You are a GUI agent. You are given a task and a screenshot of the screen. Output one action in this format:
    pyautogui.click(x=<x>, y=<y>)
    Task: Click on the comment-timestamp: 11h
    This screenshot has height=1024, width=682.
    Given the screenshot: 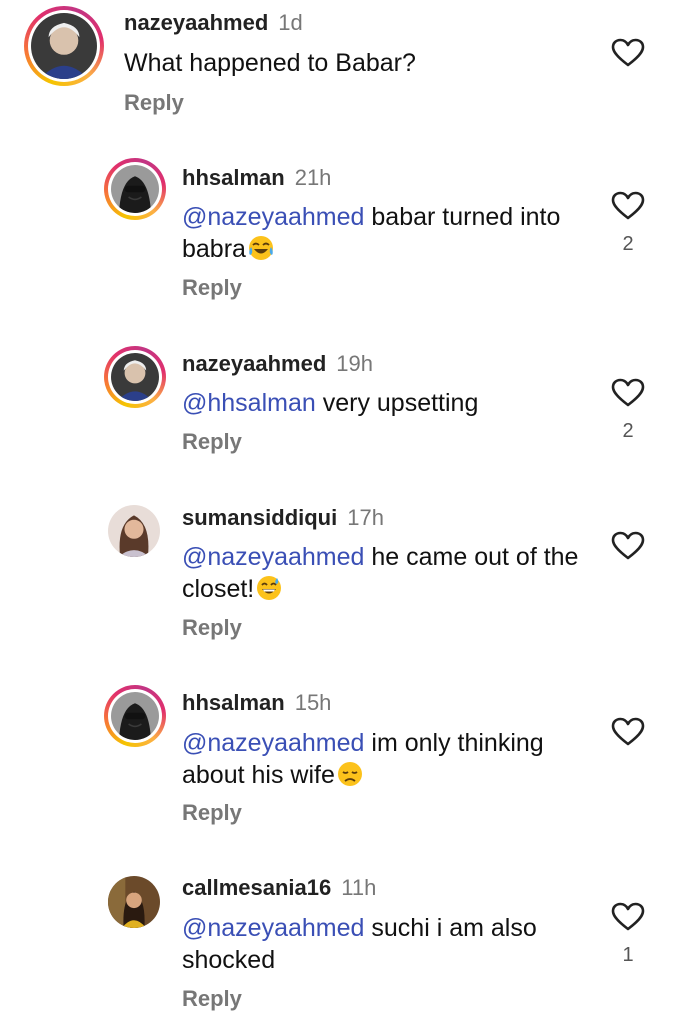 What is the action you would take?
    pyautogui.click(x=359, y=887)
    